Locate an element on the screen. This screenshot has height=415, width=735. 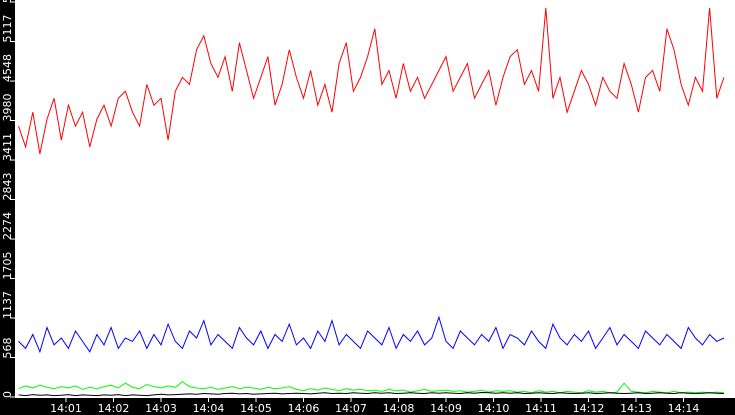
y-tick-label: 3980 is located at coordinates (7, 108).